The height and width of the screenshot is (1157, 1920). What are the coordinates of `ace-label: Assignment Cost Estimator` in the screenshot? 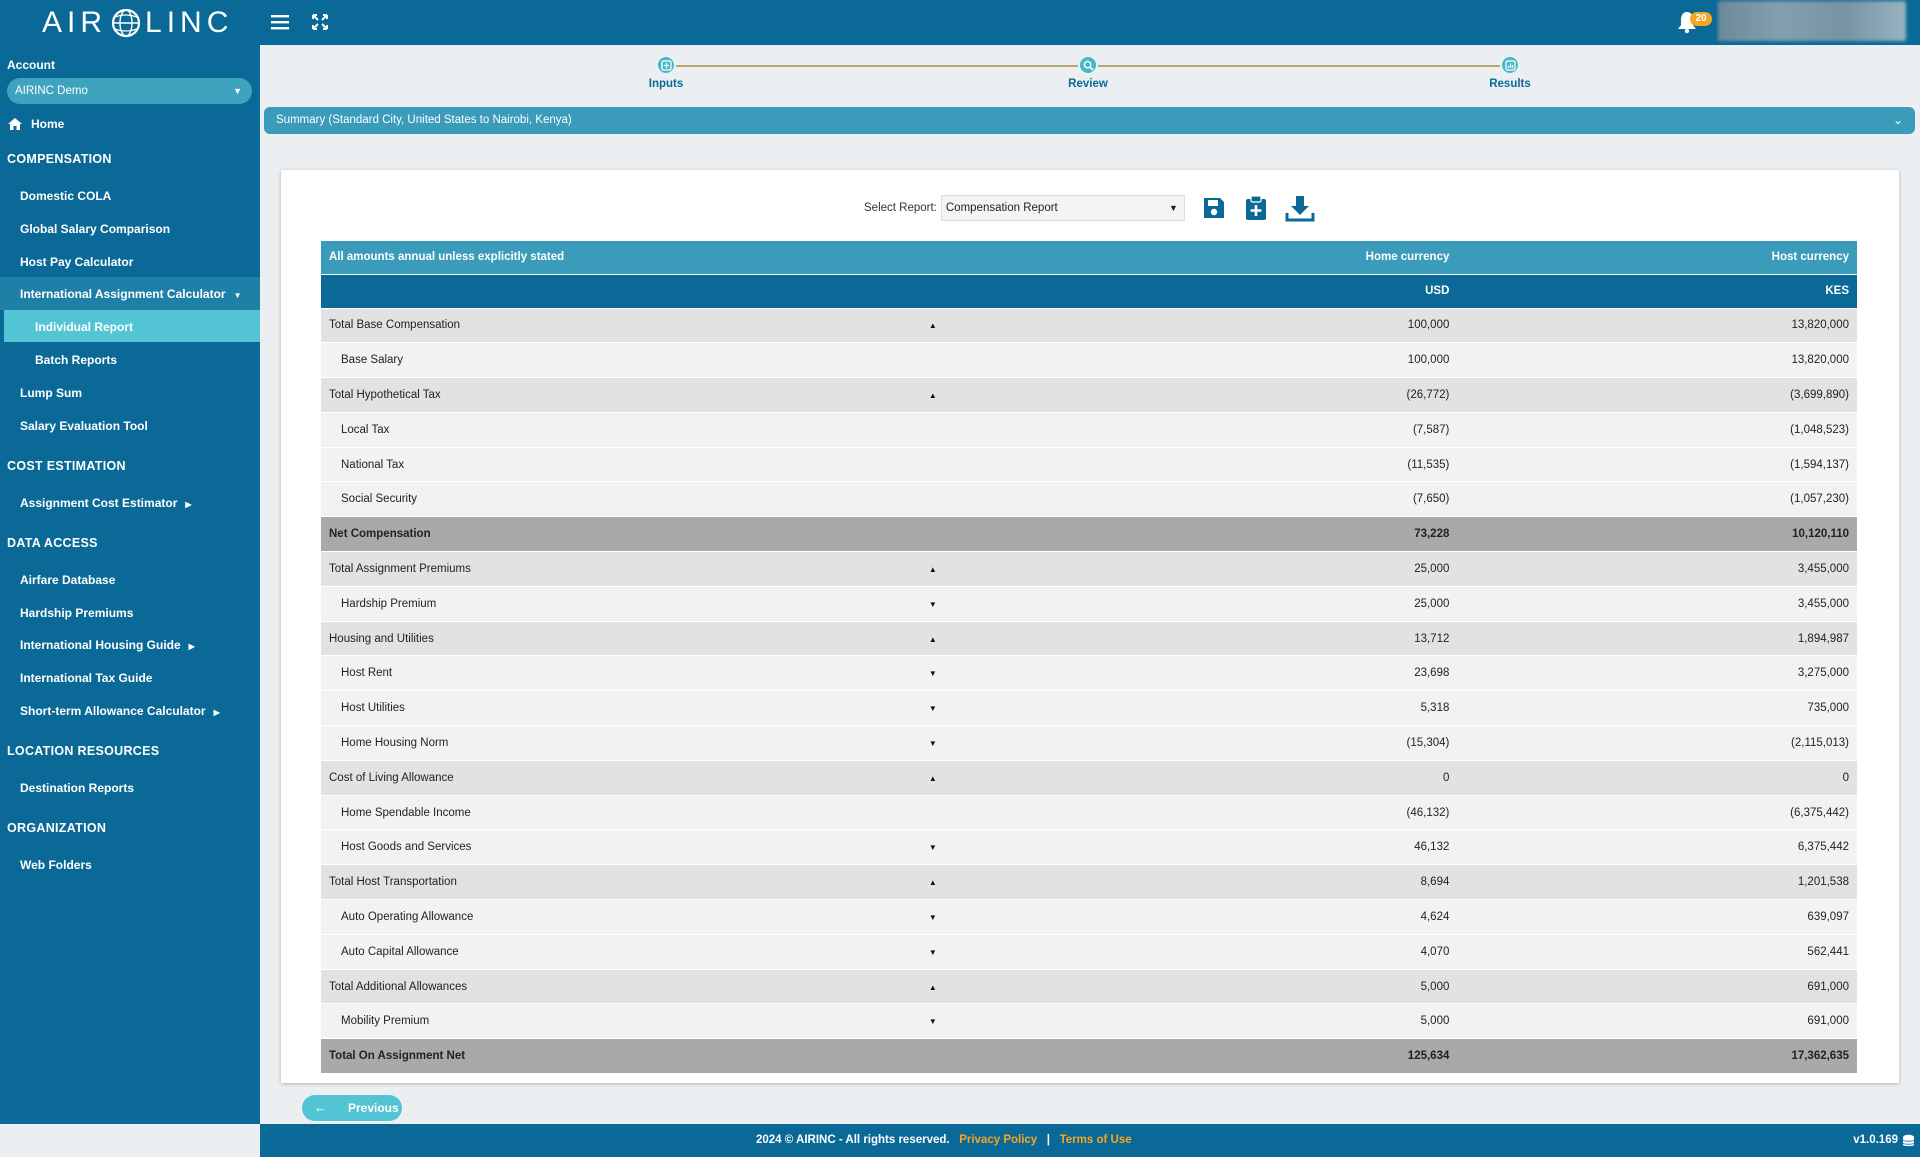 It's located at (99, 503).